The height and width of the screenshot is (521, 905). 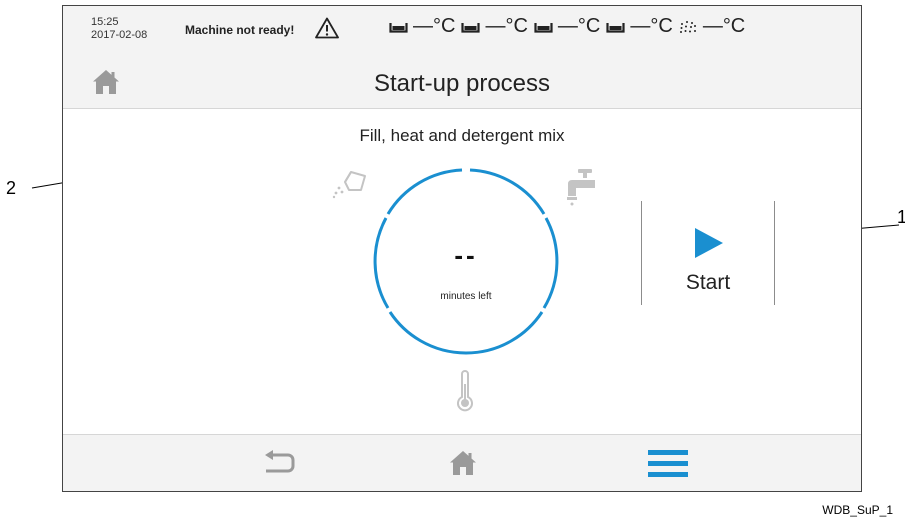 I want to click on spray-temperature: —°C, so click(x=712, y=26).